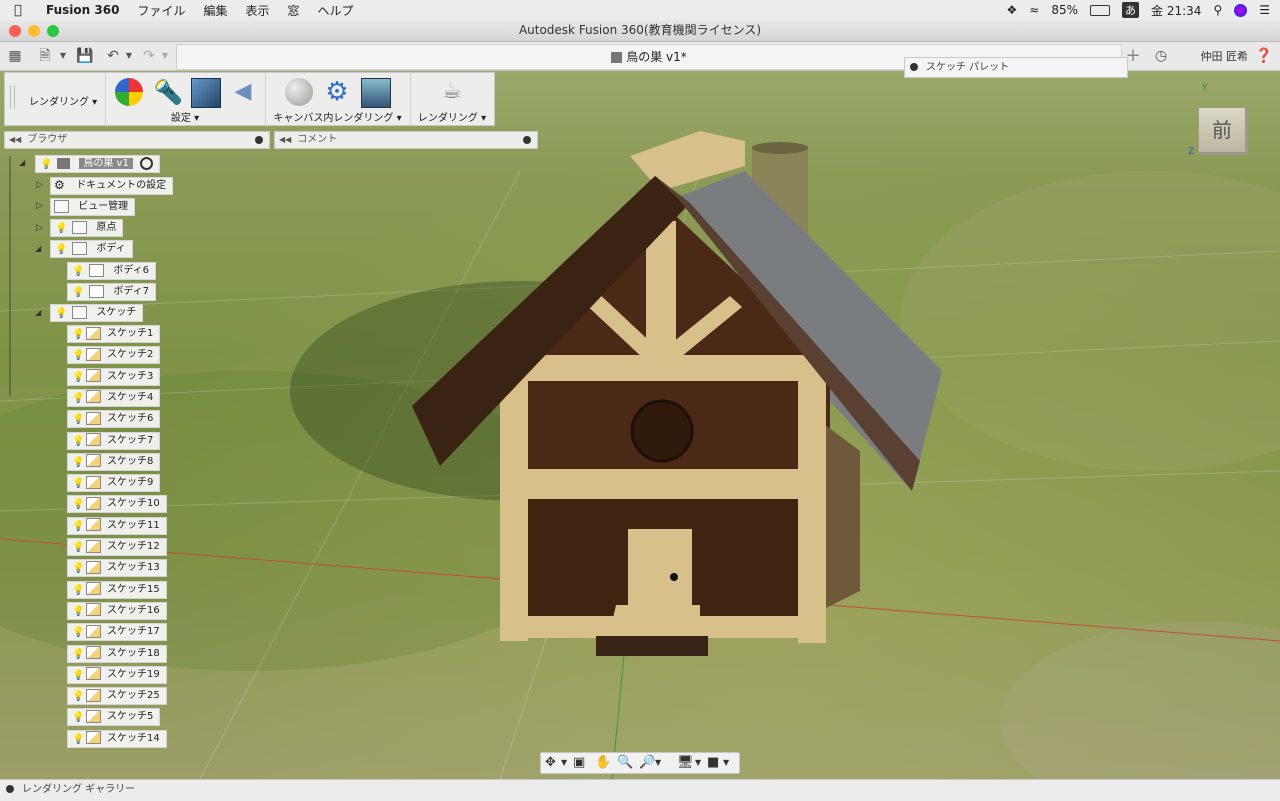 Image resolution: width=1280 pixels, height=801 pixels. What do you see at coordinates (243, 92) in the screenshot?
I see `decal-icon: ◀` at bounding box center [243, 92].